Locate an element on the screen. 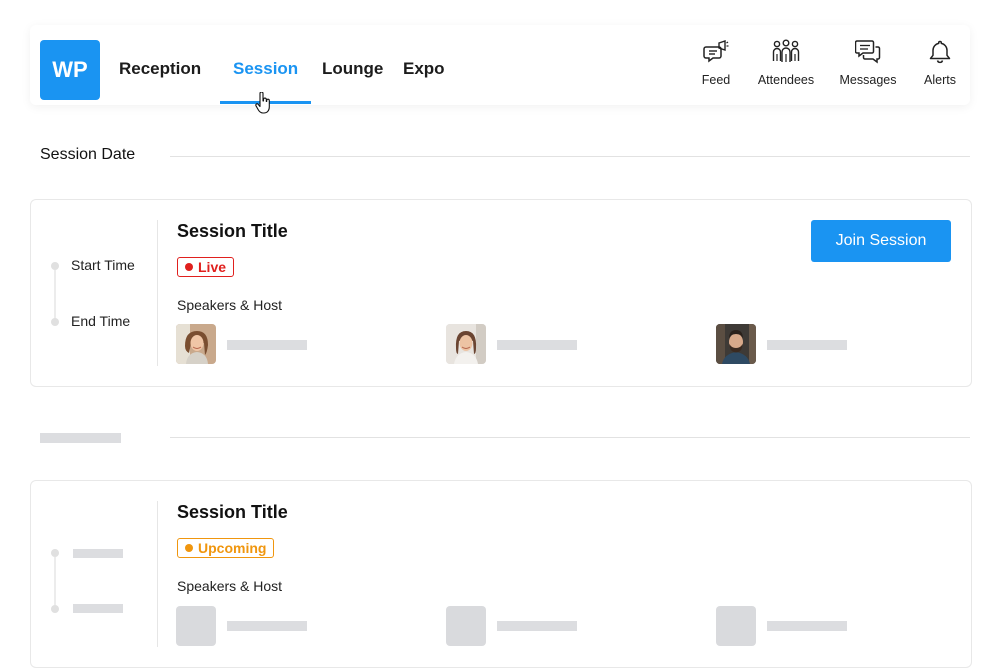 The height and width of the screenshot is (668, 1000). megaphone-chat-icon is located at coordinates (716, 51).